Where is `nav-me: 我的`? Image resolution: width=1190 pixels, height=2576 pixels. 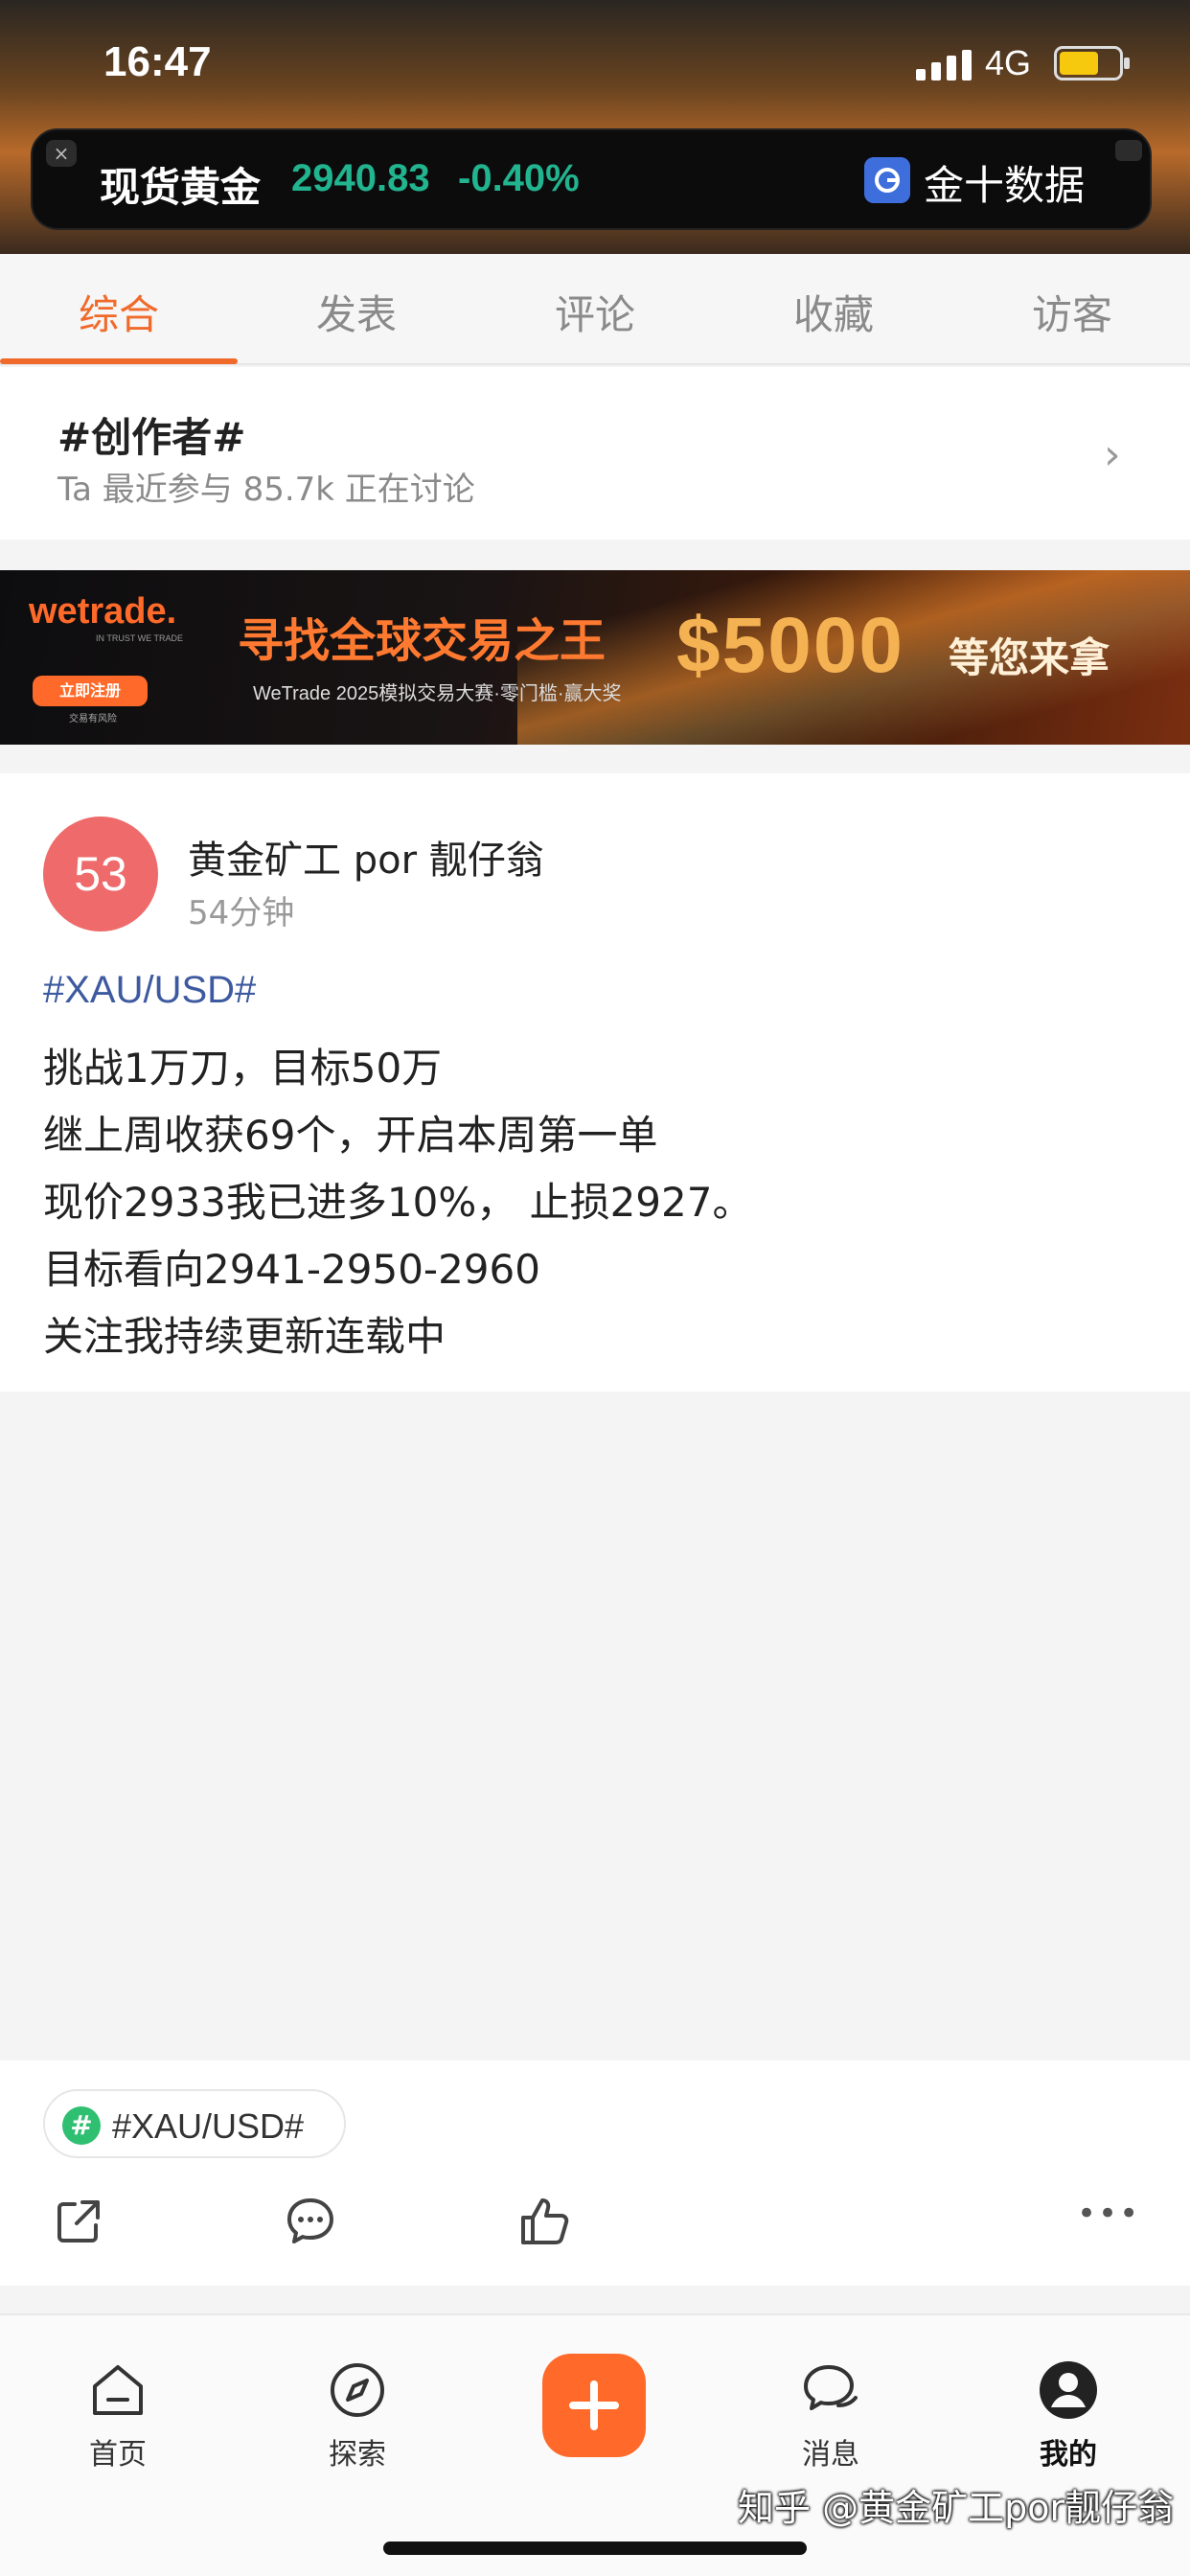 nav-me: 我的 is located at coordinates (1068, 2415).